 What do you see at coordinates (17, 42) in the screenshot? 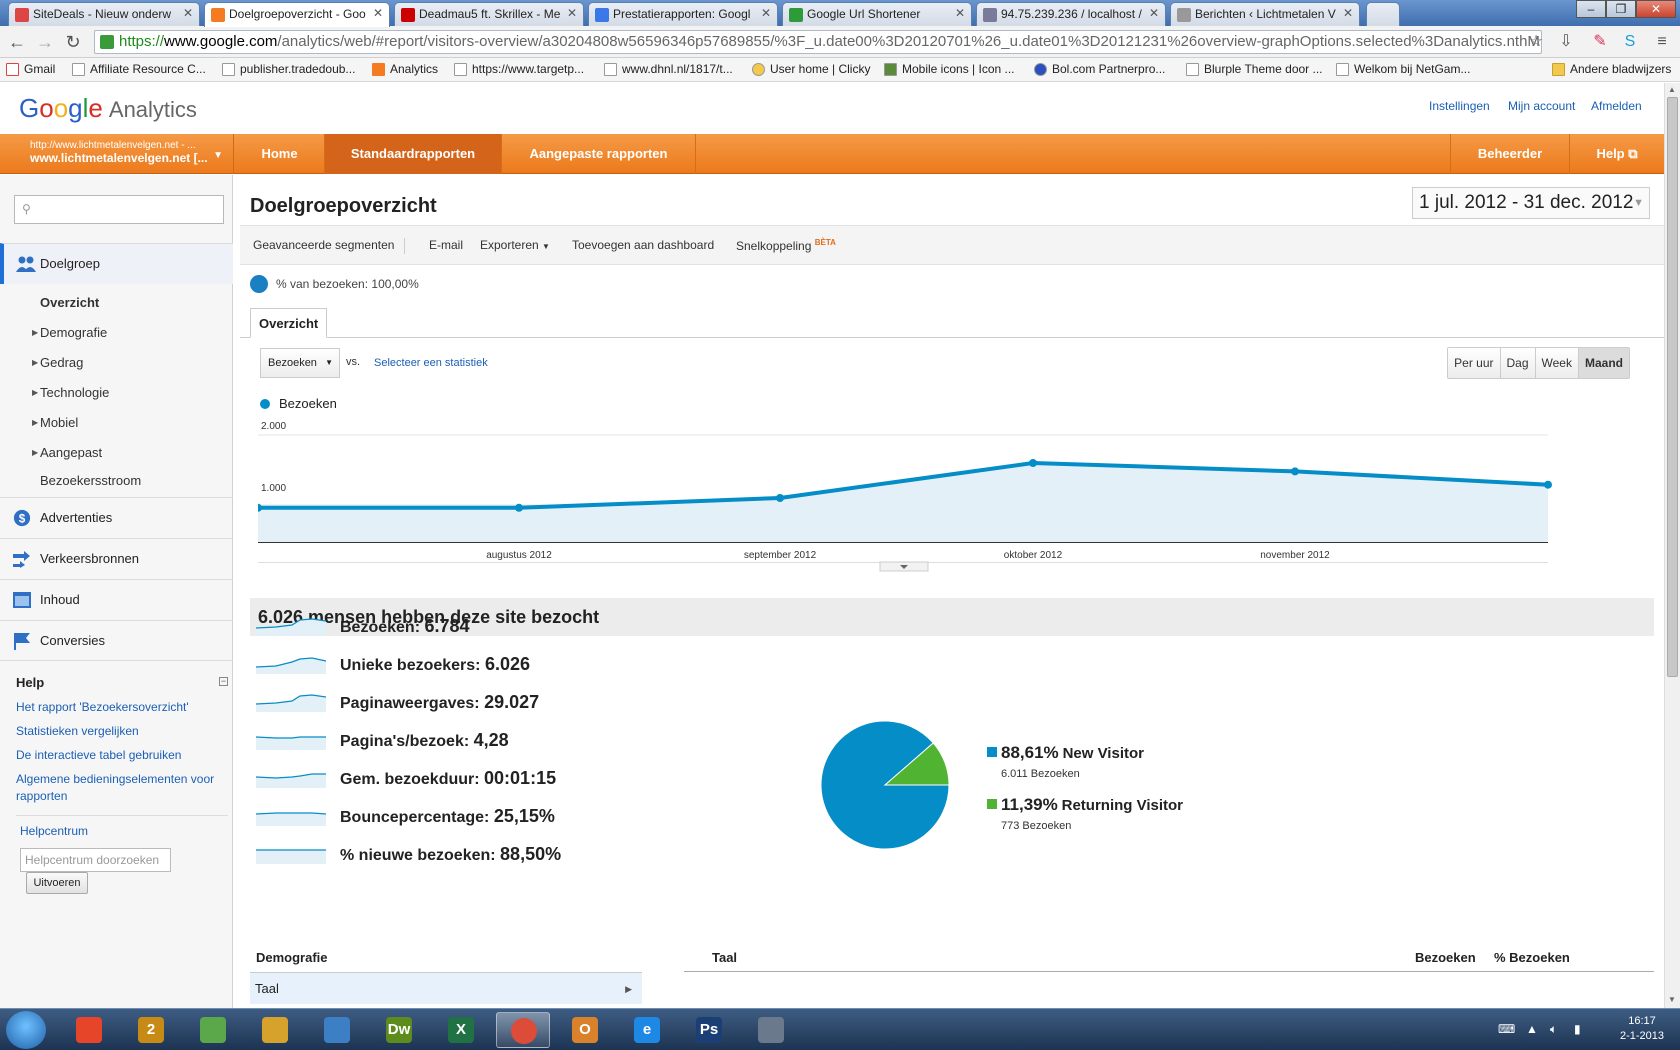
I see `back-arrow-icon: ←` at bounding box center [17, 42].